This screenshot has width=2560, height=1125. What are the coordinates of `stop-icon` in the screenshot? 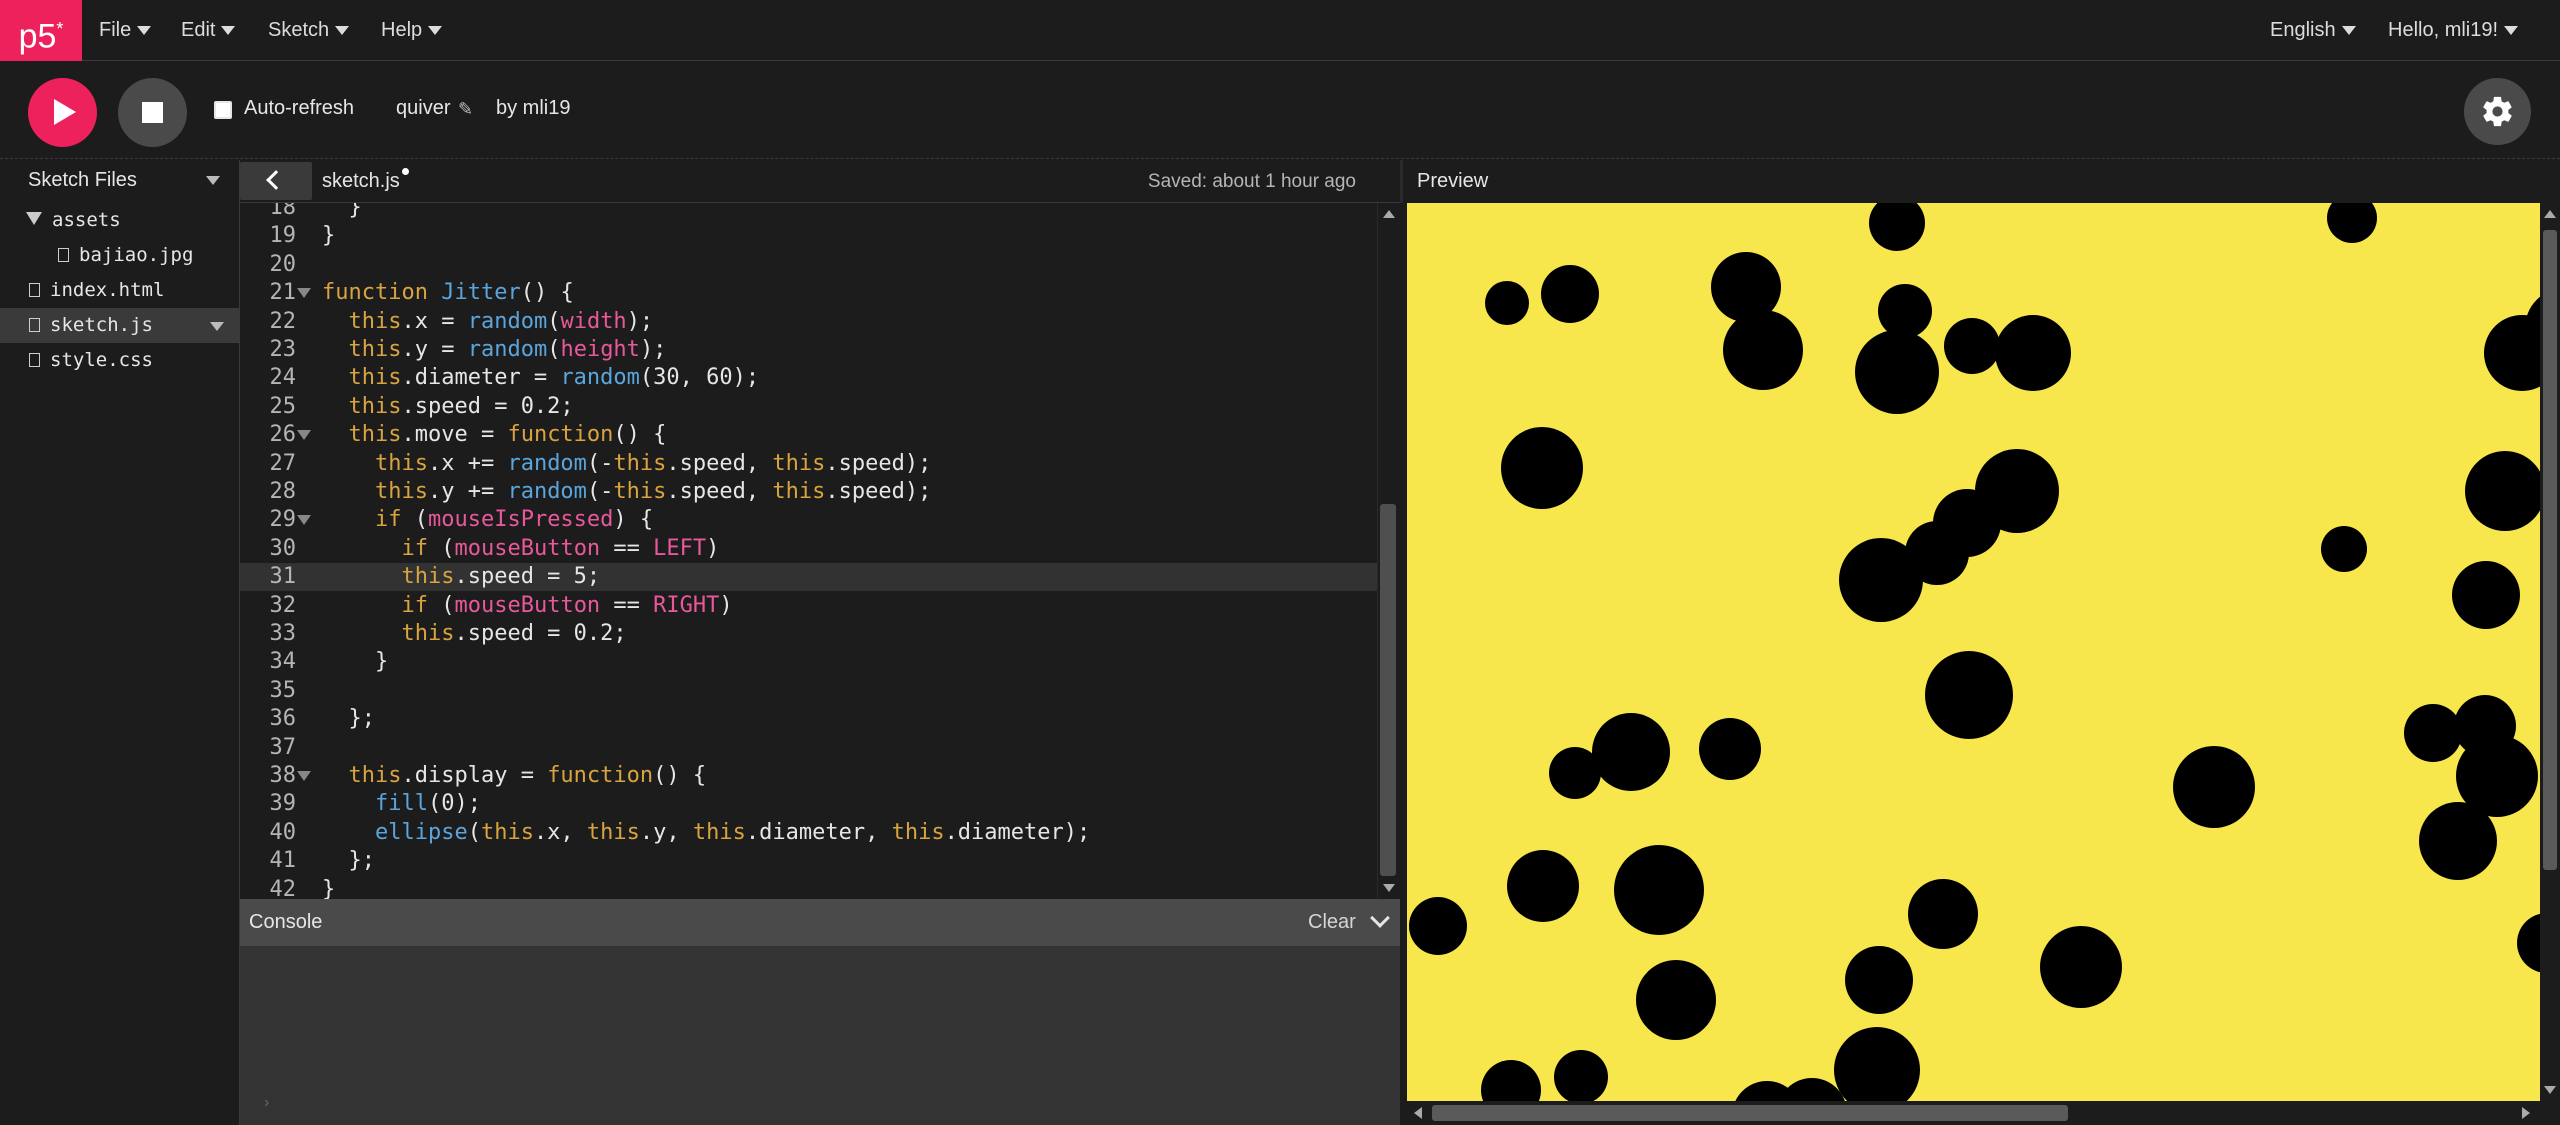 It's located at (152, 112).